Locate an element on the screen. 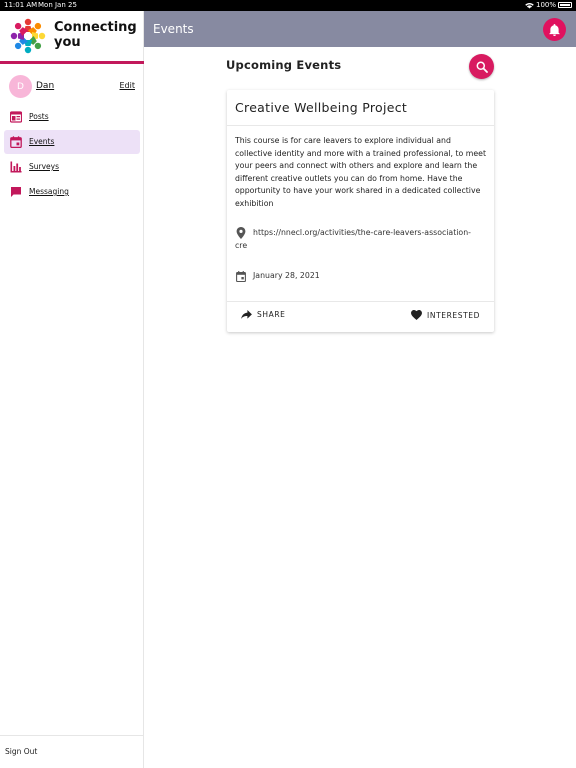  user-name-link: Dan is located at coordinates (45, 86).